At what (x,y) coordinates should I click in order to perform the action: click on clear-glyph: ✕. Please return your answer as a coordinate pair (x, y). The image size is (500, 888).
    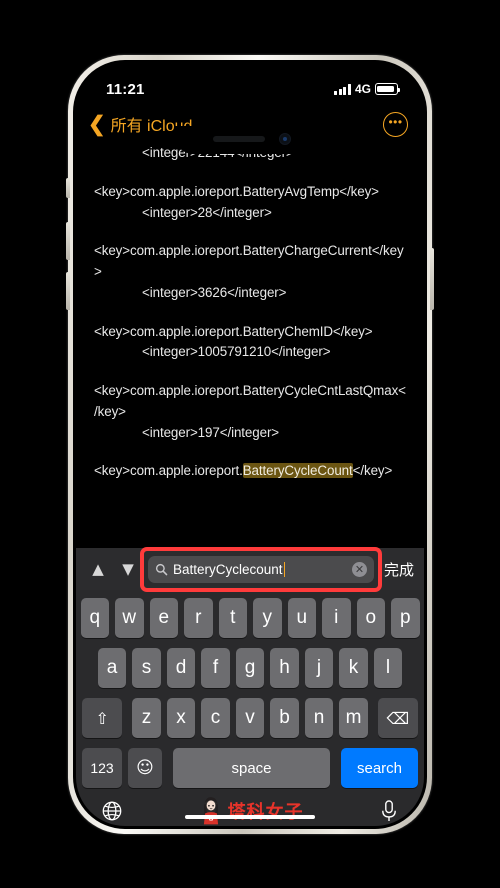
    Looking at the image, I should click on (359, 569).